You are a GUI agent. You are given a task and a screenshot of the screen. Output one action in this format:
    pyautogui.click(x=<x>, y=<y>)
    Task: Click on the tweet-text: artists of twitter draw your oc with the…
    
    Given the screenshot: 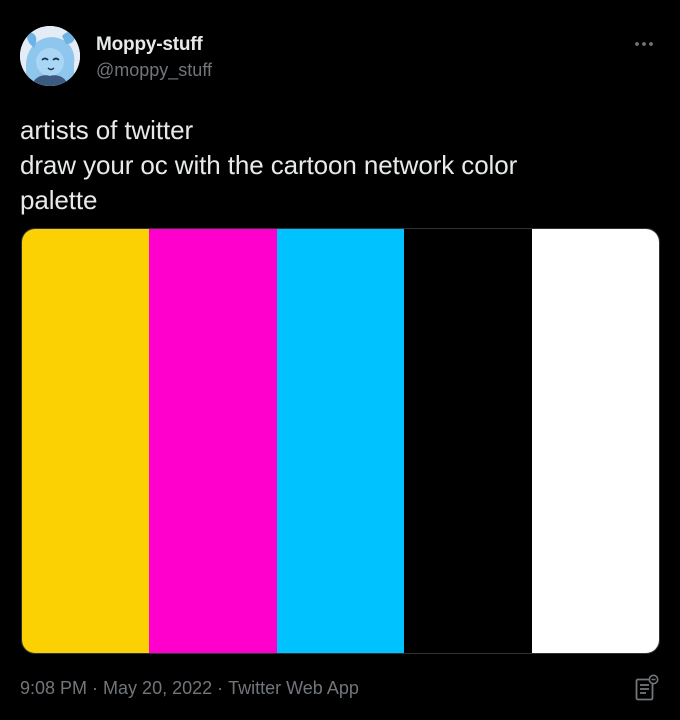 What is the action you would take?
    pyautogui.click(x=340, y=165)
    